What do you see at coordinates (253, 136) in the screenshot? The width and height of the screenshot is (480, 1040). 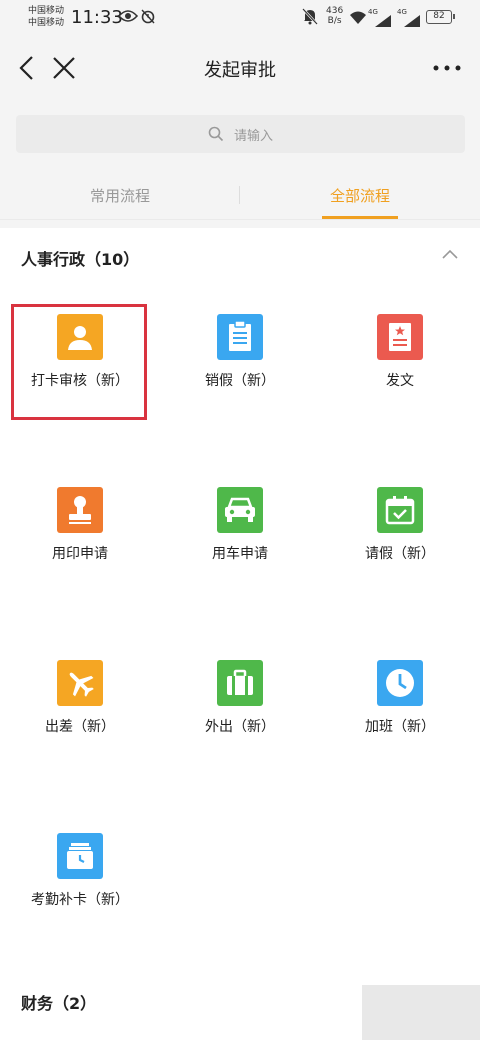 I see `search-placeholder: 请输入` at bounding box center [253, 136].